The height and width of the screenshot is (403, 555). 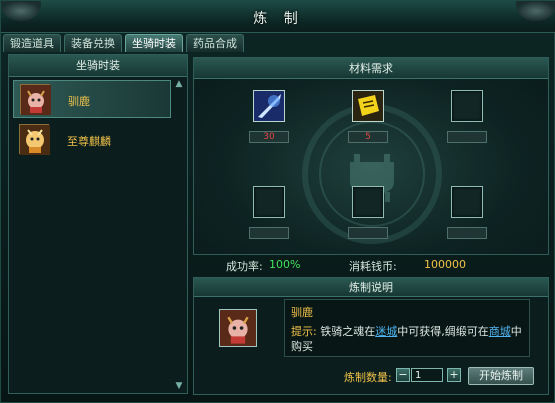 What do you see at coordinates (93, 43) in the screenshot?
I see `tab-equipment-exchange: 装备兑换` at bounding box center [93, 43].